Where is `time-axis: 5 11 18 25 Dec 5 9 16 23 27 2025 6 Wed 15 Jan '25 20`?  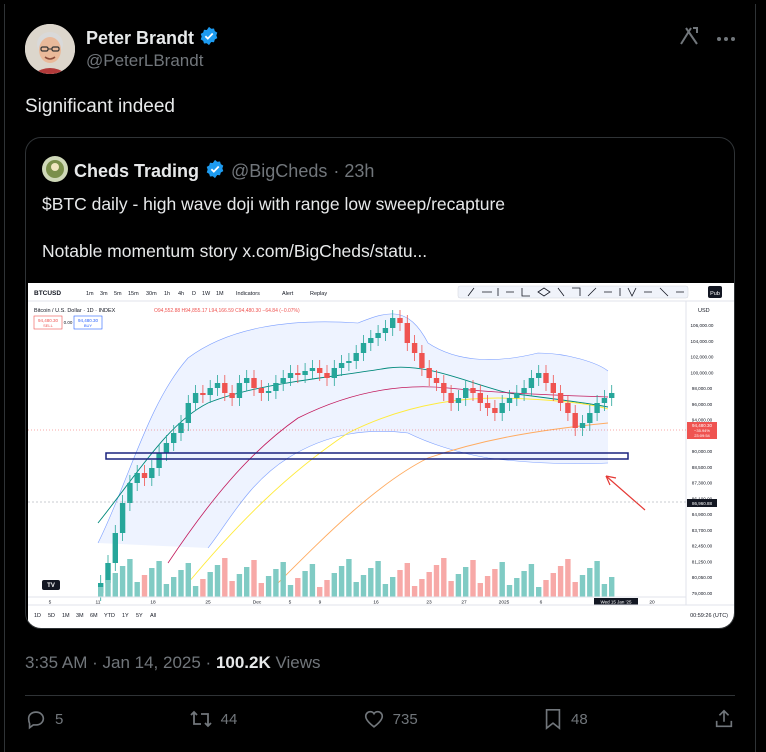 time-axis: 5 11 18 25 Dec 5 9 16 23 27 2025 6 Wed 15 Jan '25 20 is located at coordinates (352, 602).